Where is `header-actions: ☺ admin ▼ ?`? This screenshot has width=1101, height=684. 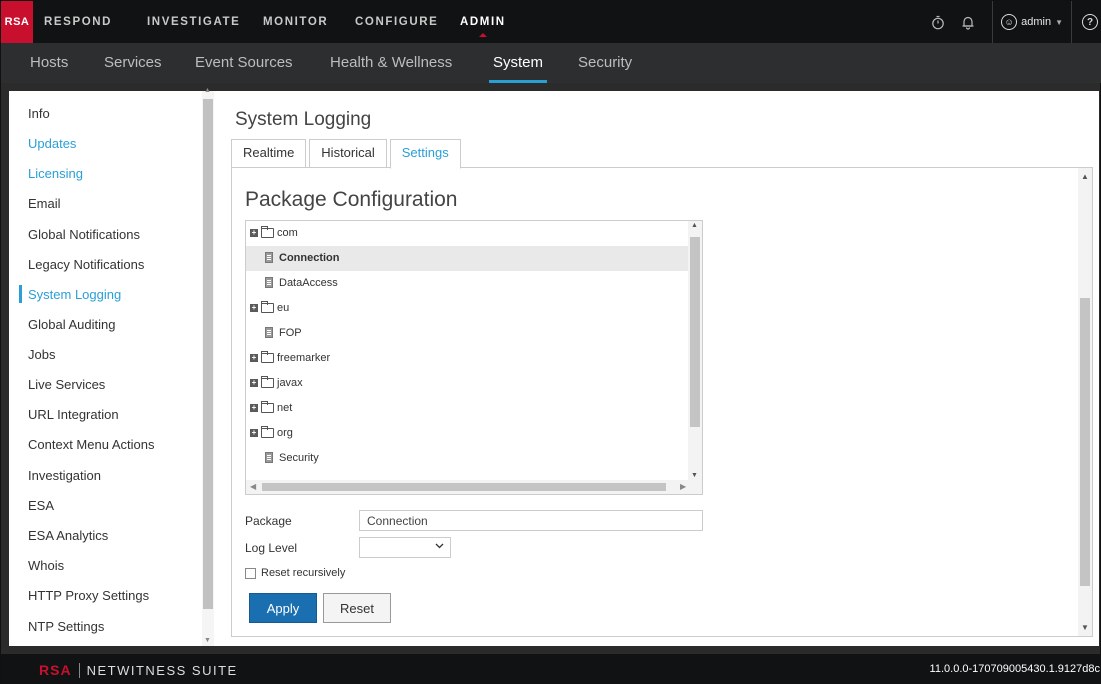
header-actions: ☺ admin ▼ ? is located at coordinates (1013, 22).